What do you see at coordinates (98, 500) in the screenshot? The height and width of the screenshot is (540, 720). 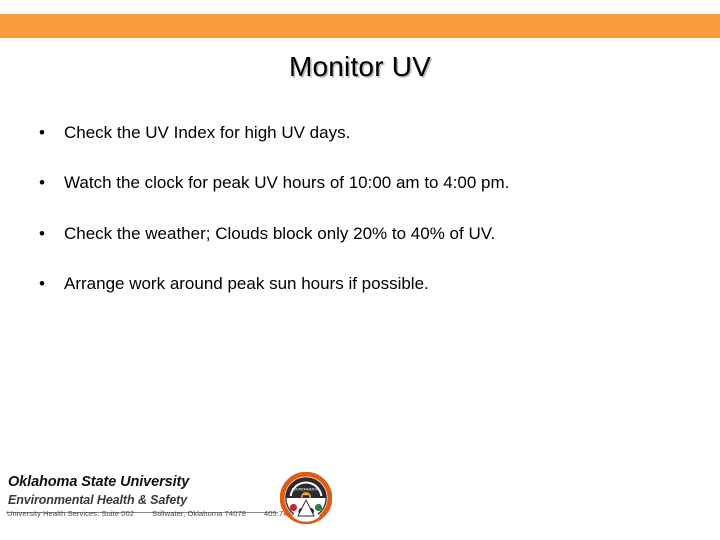 I see `department-name: Environmental Health & Safety` at bounding box center [98, 500].